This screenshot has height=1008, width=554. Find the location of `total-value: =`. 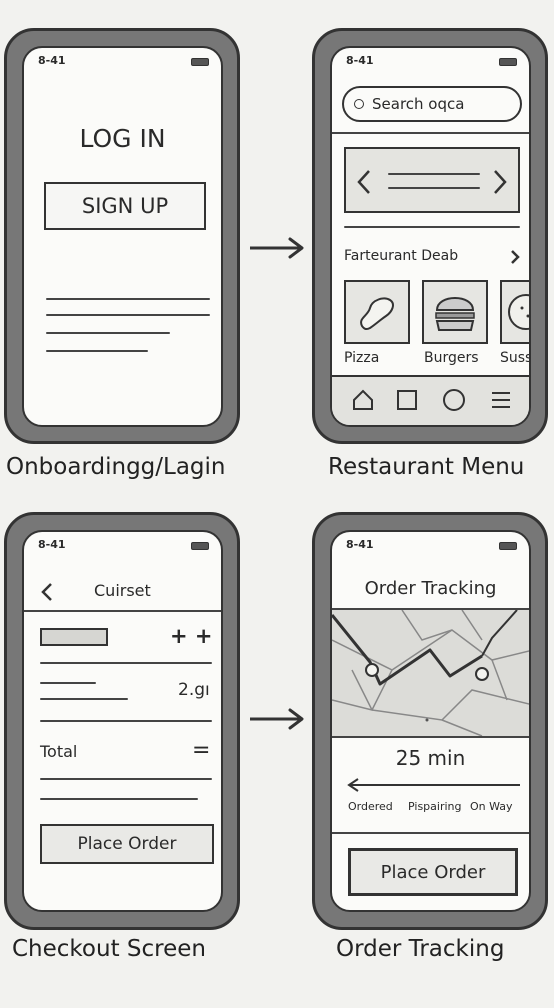

total-value: = is located at coordinates (201, 750).